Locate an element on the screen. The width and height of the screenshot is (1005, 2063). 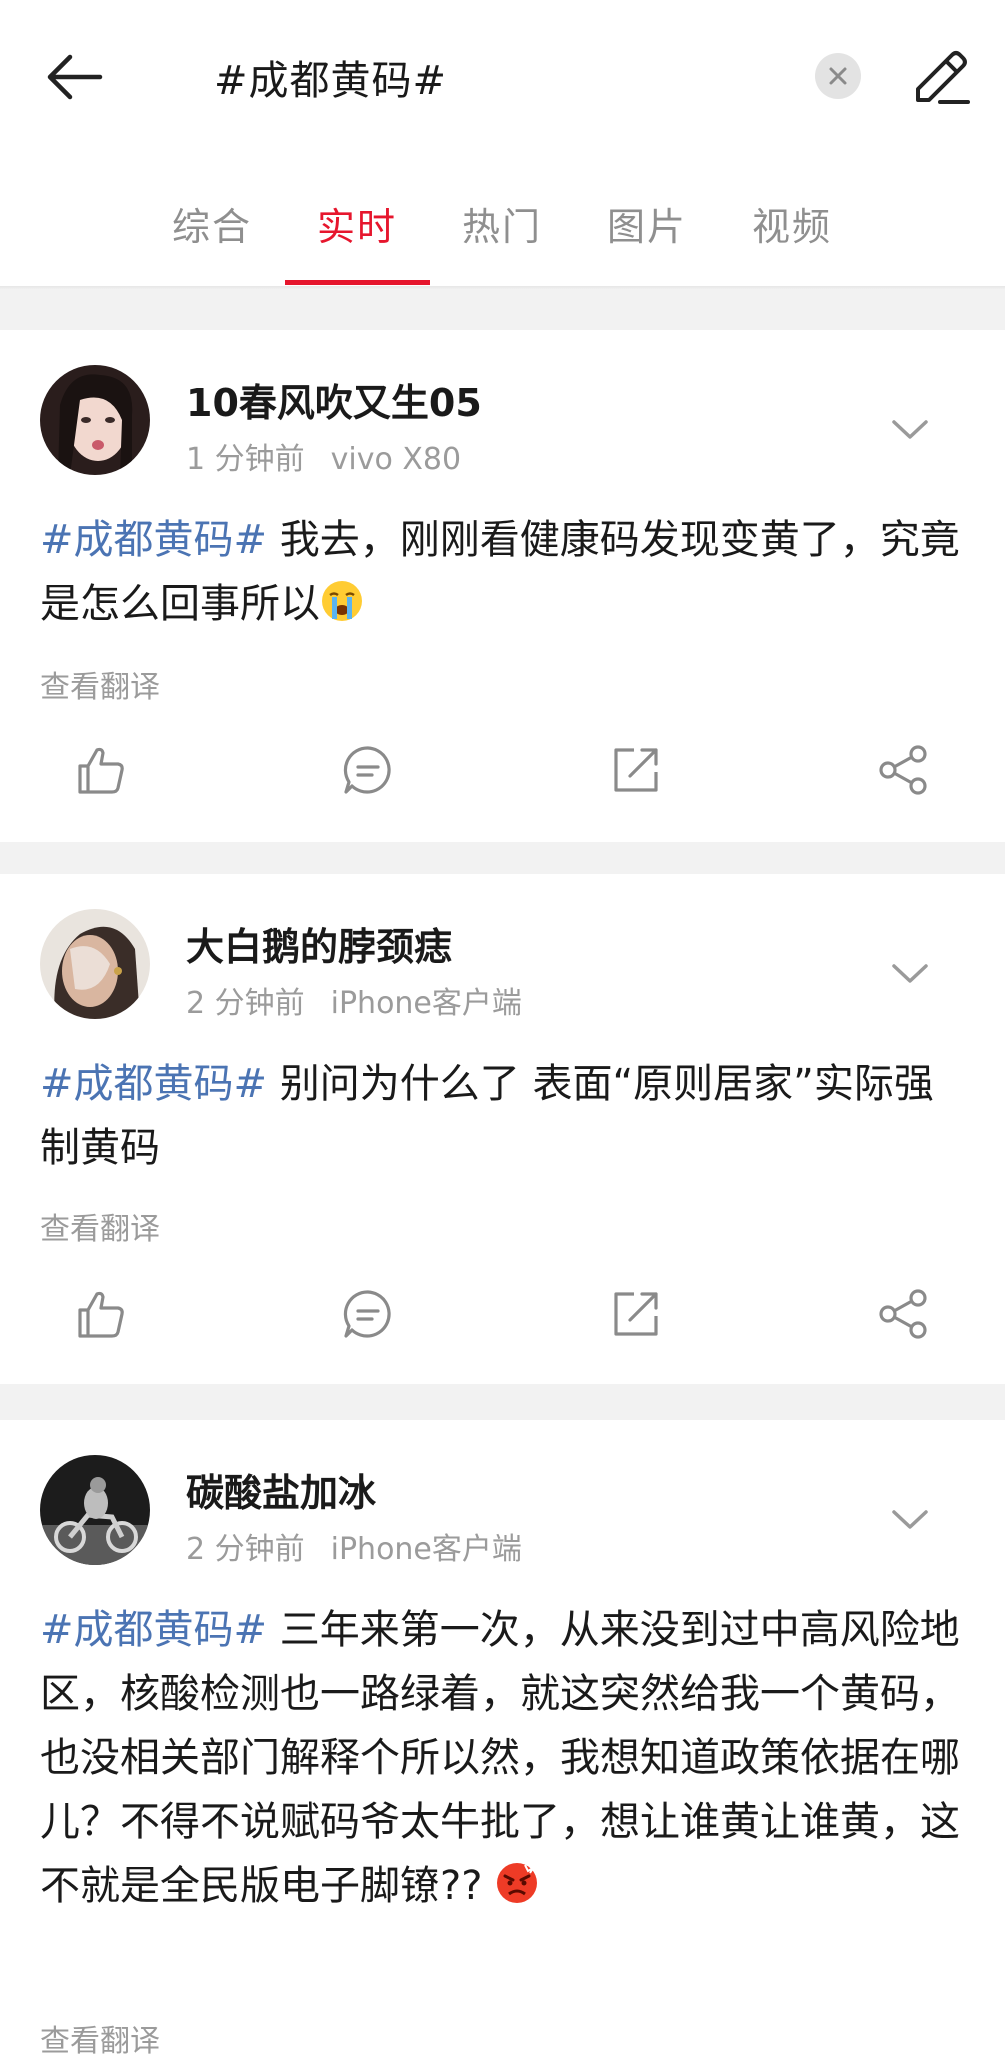
username: 大白鹅的脖颈痣 is located at coordinates (319, 943).